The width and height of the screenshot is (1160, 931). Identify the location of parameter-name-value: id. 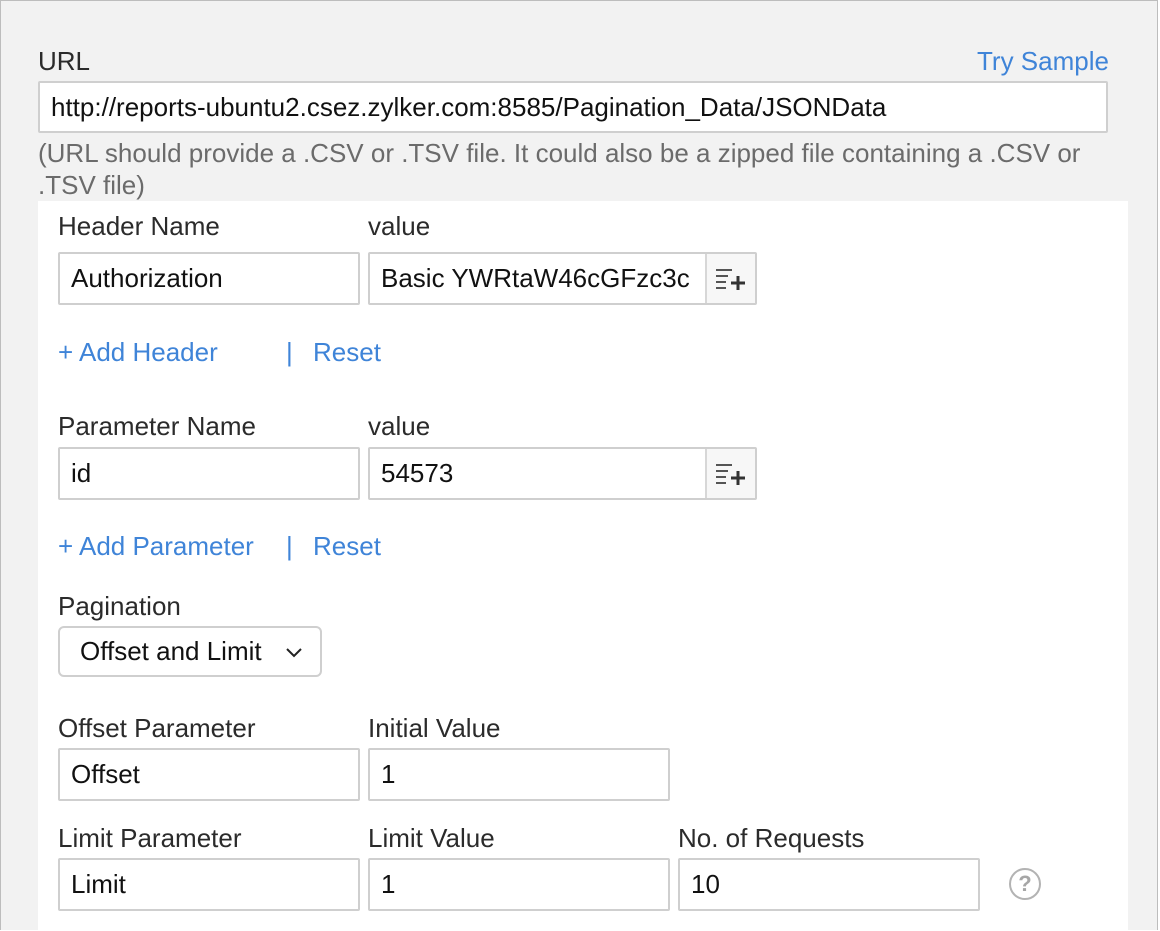
(81, 473).